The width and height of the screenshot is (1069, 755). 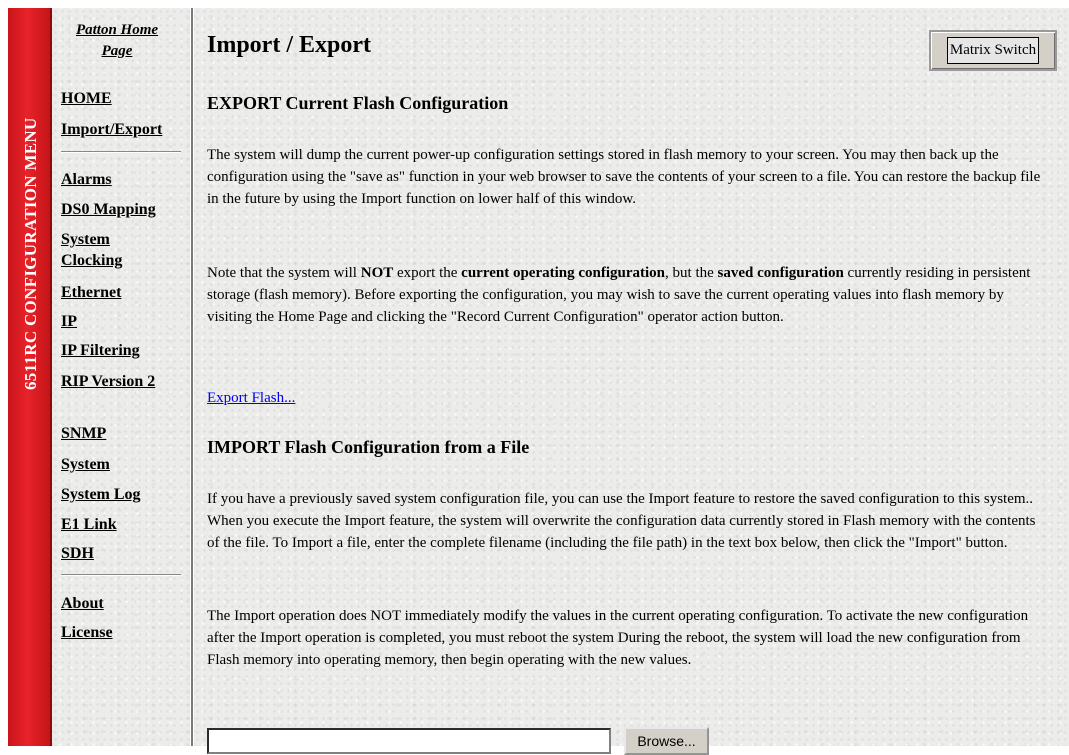 I want to click on sidebar-item-alarms: Alarms, so click(x=86, y=179).